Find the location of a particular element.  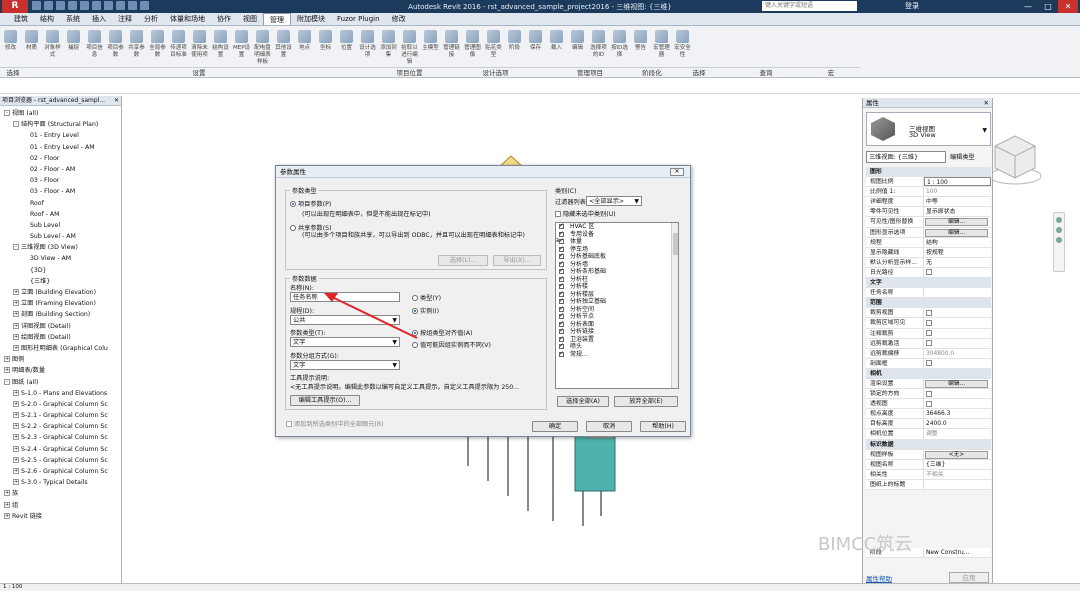

annotation-arrow is located at coordinates (371, 316).